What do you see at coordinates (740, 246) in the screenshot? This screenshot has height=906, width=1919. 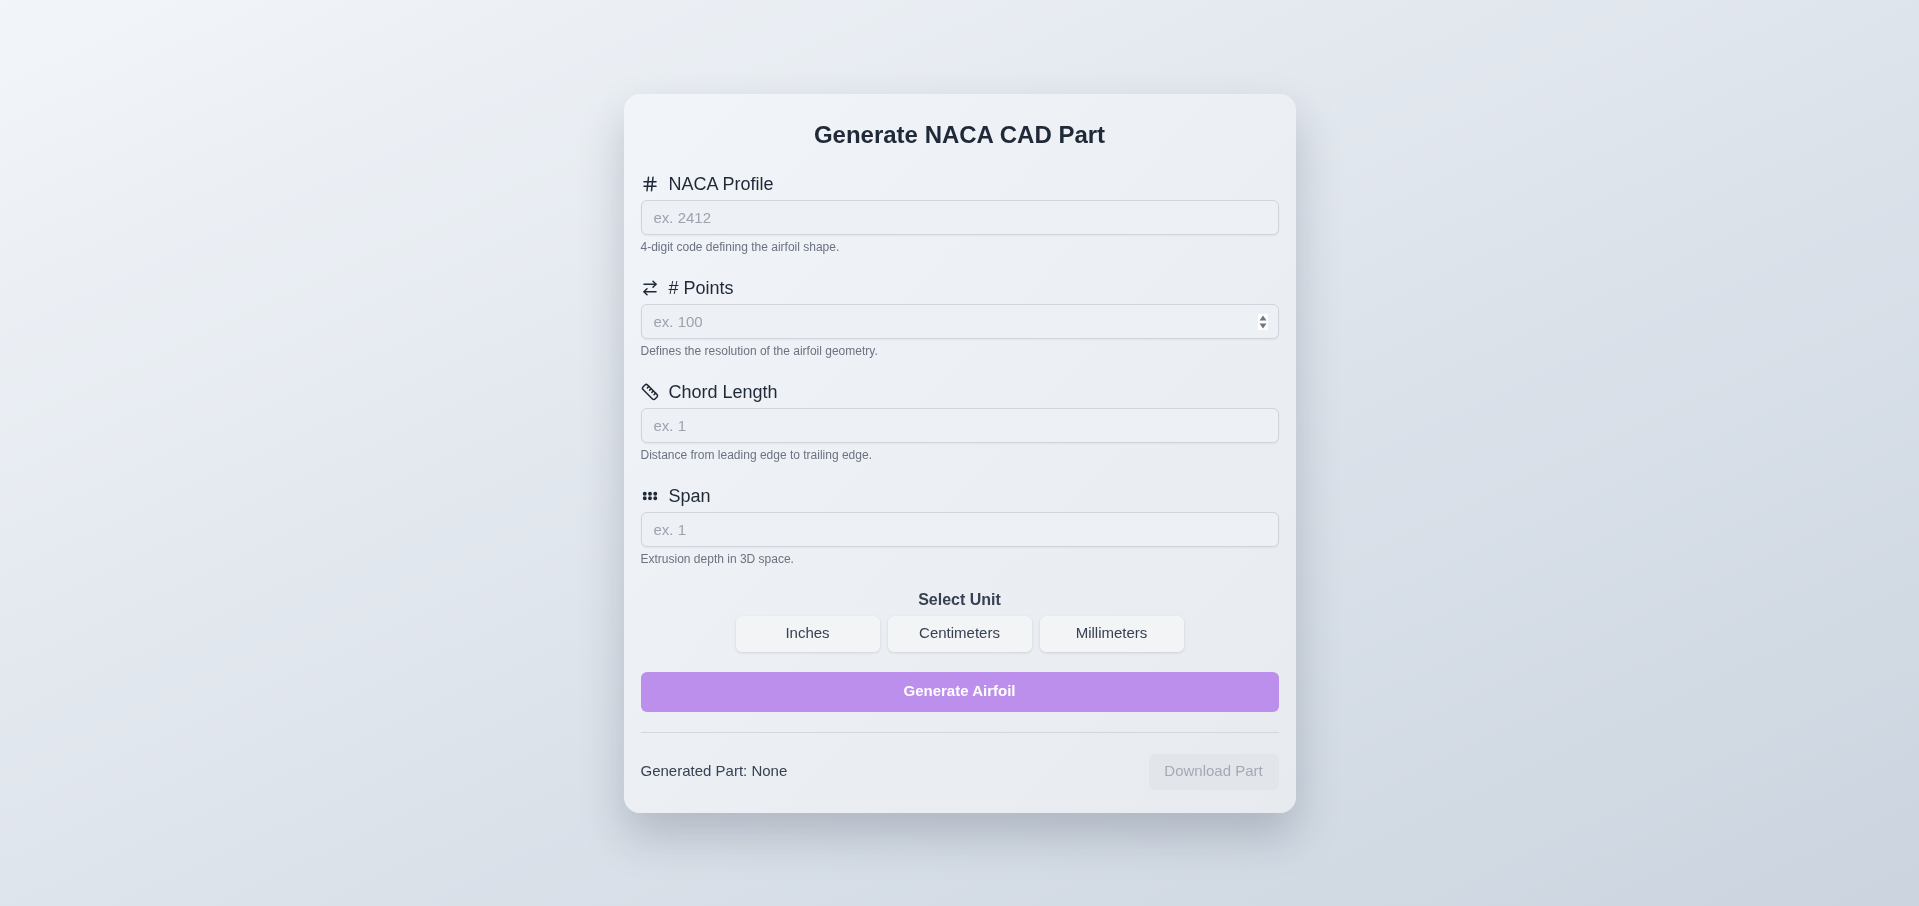 I see `help-text: 4-digit code defining the airfoil shape.` at bounding box center [740, 246].